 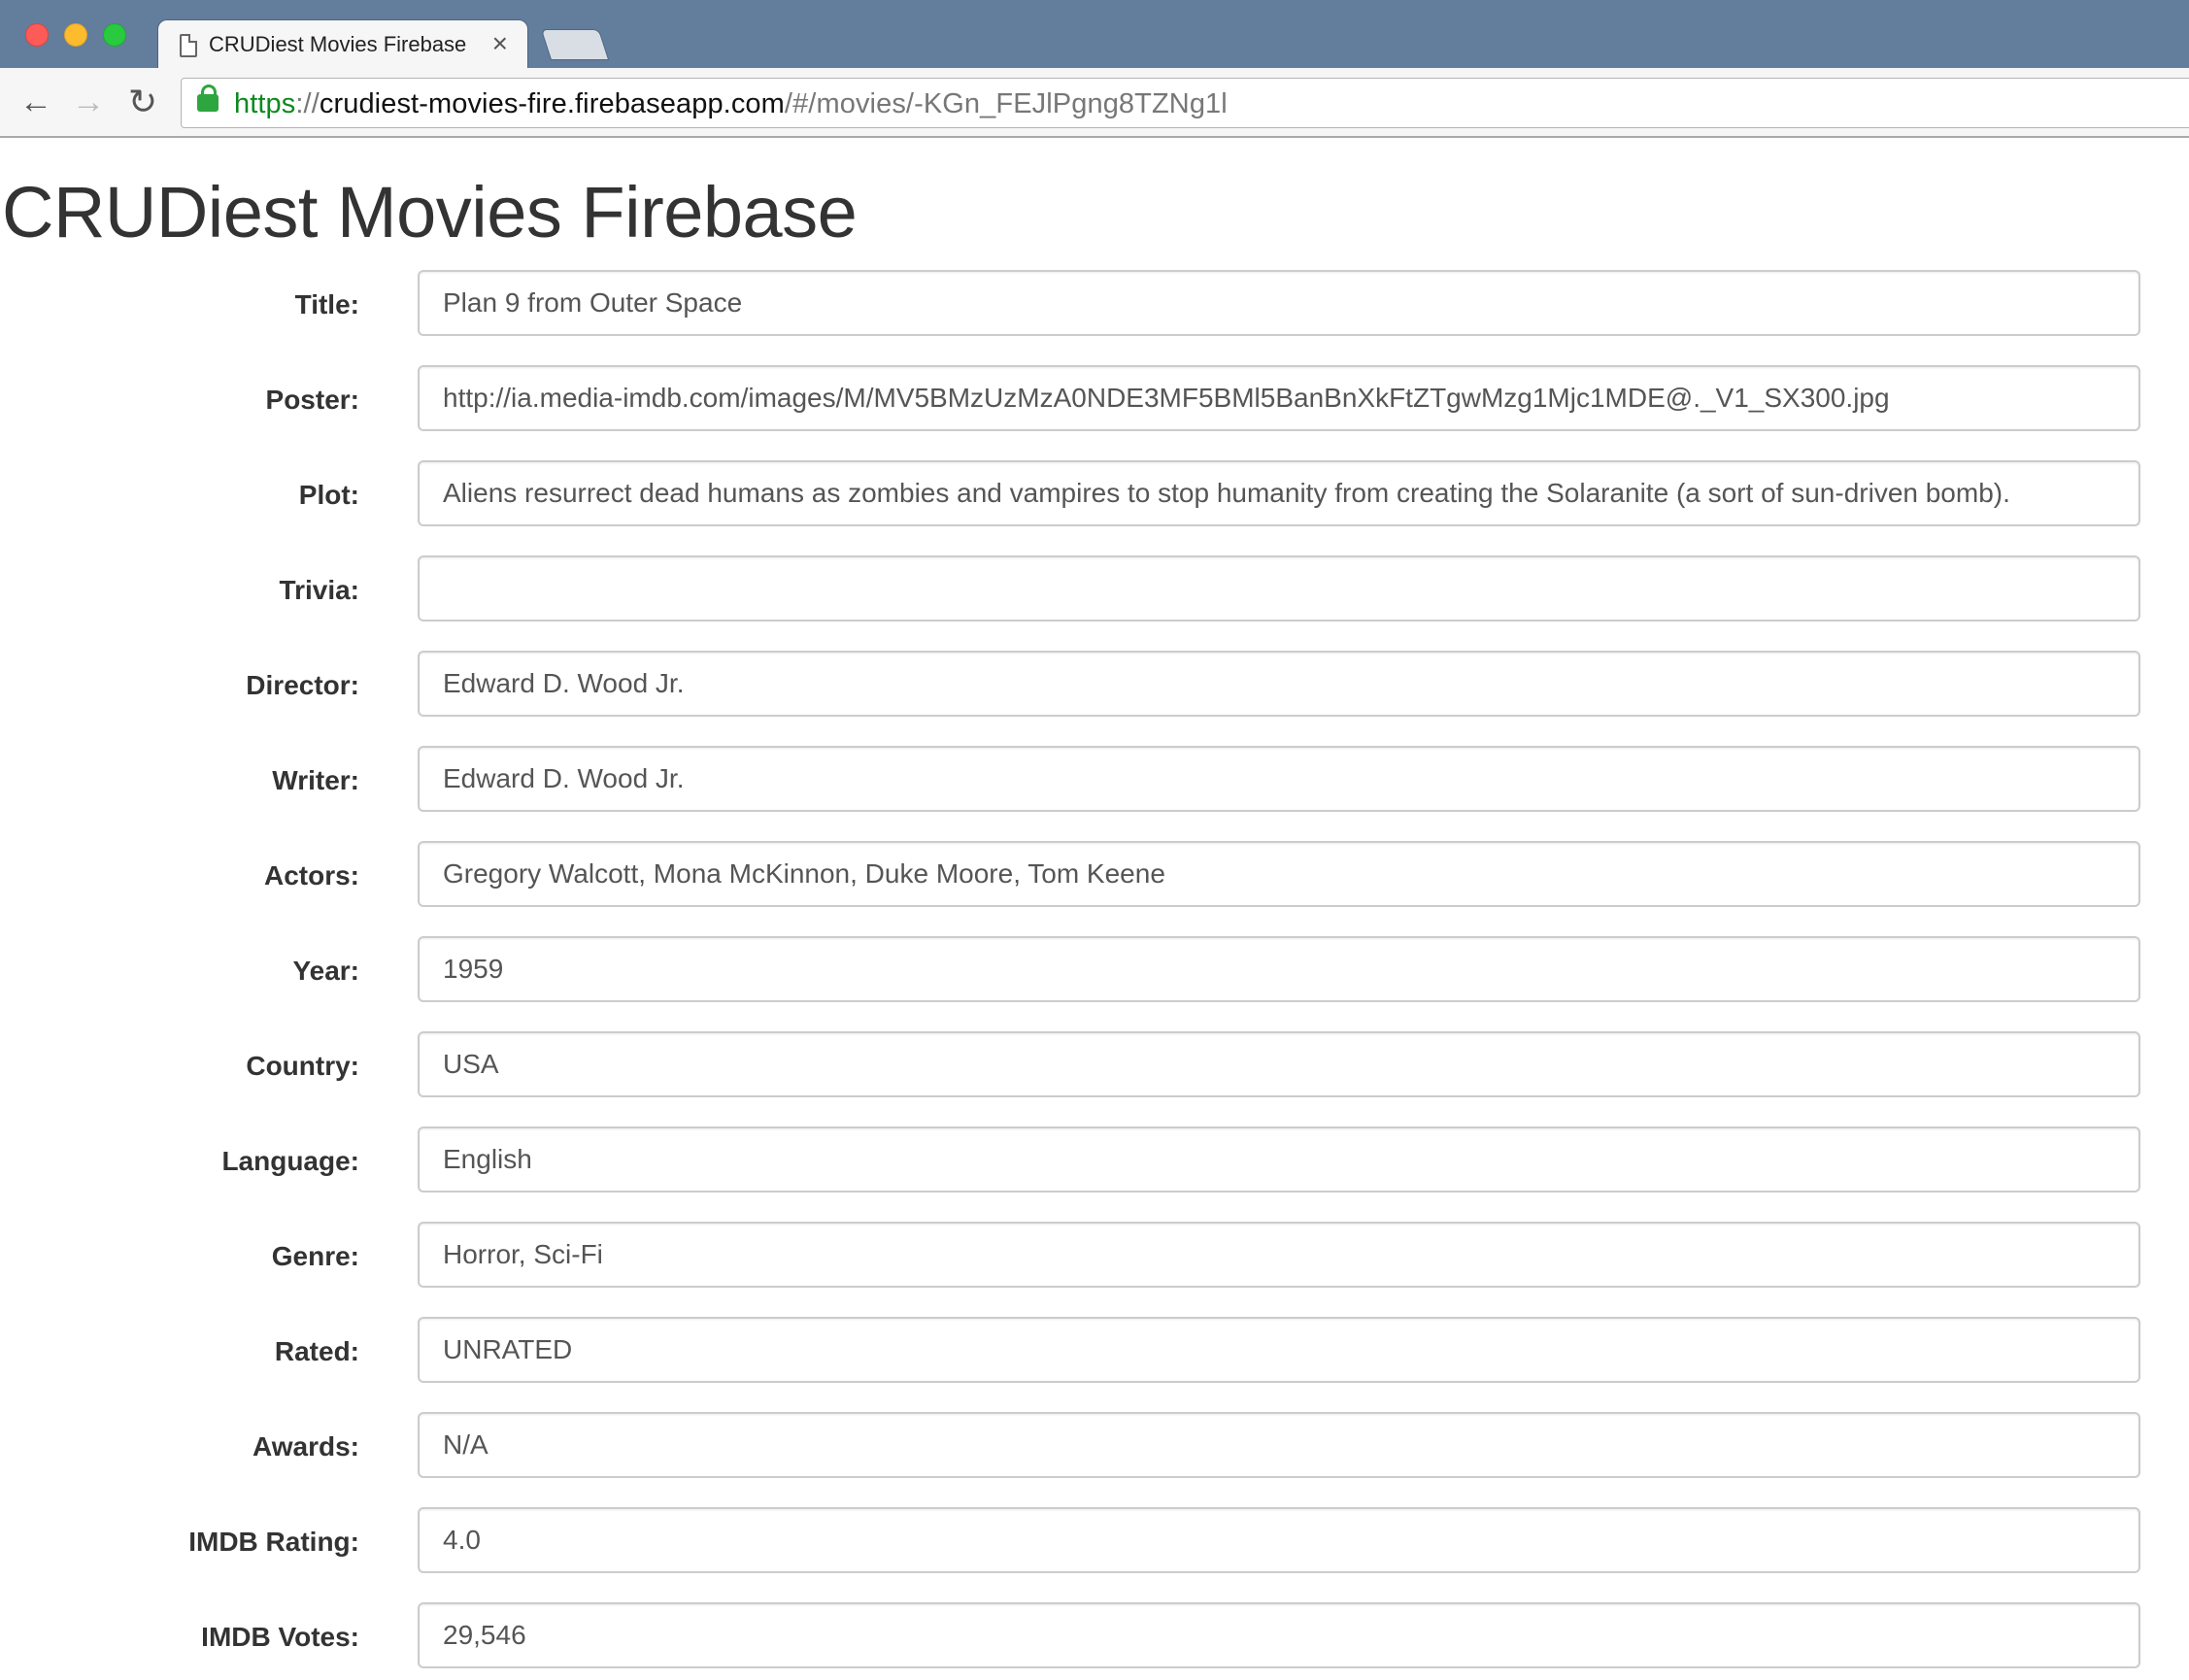 I want to click on form-row-country: Country:, so click(x=1094, y=1064).